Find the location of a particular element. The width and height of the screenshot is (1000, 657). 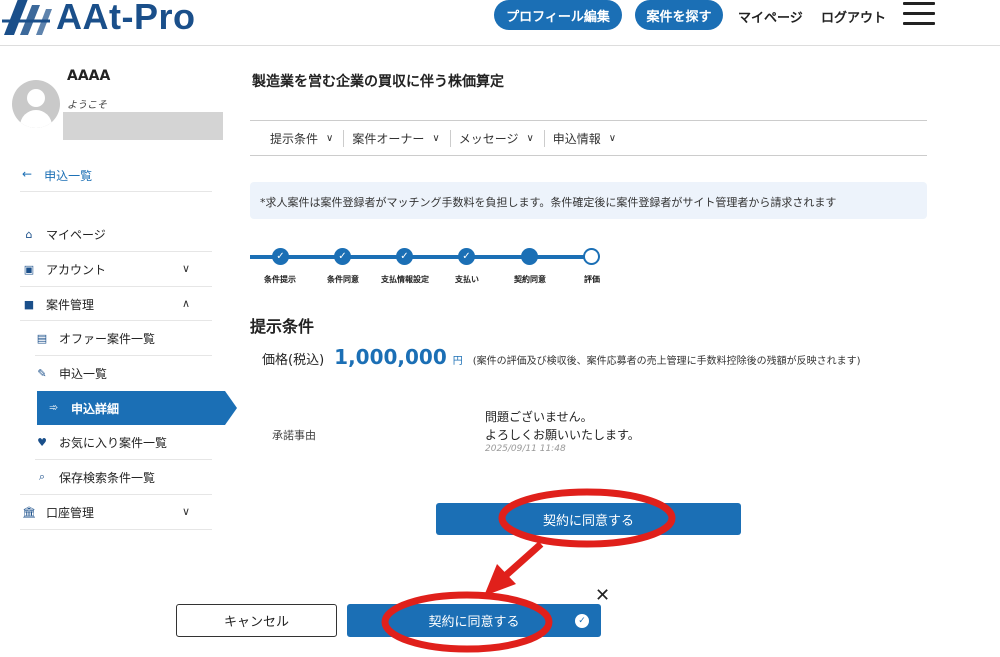

step-label: 支払い is located at coordinates (467, 279).